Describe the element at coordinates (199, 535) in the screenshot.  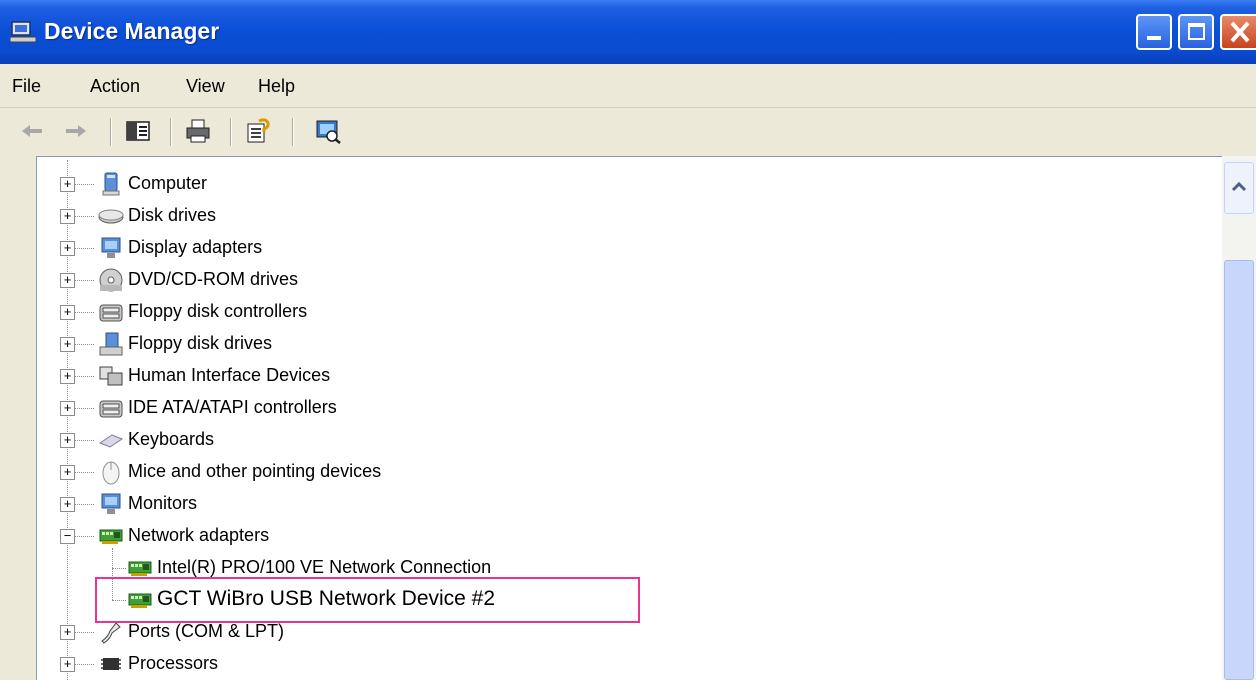
I see `tree-item-label: Network adapters` at that location.